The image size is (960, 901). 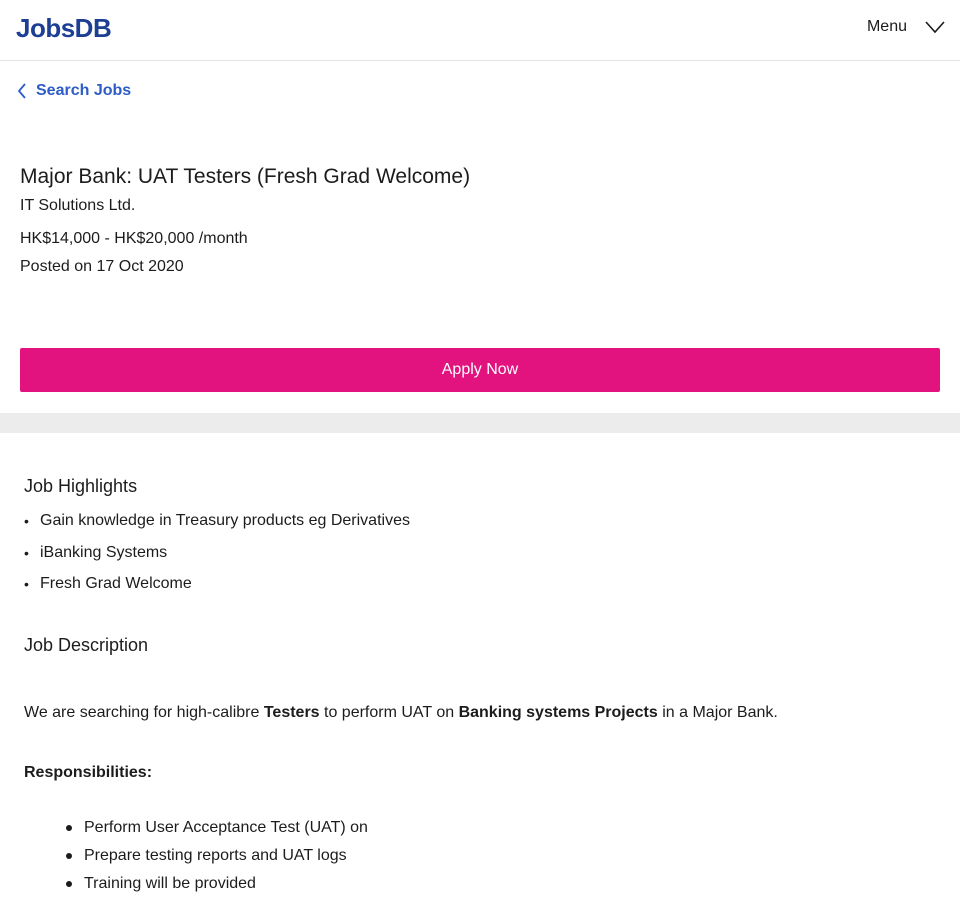 What do you see at coordinates (86, 645) in the screenshot?
I see `job-description-title: Job Description` at bounding box center [86, 645].